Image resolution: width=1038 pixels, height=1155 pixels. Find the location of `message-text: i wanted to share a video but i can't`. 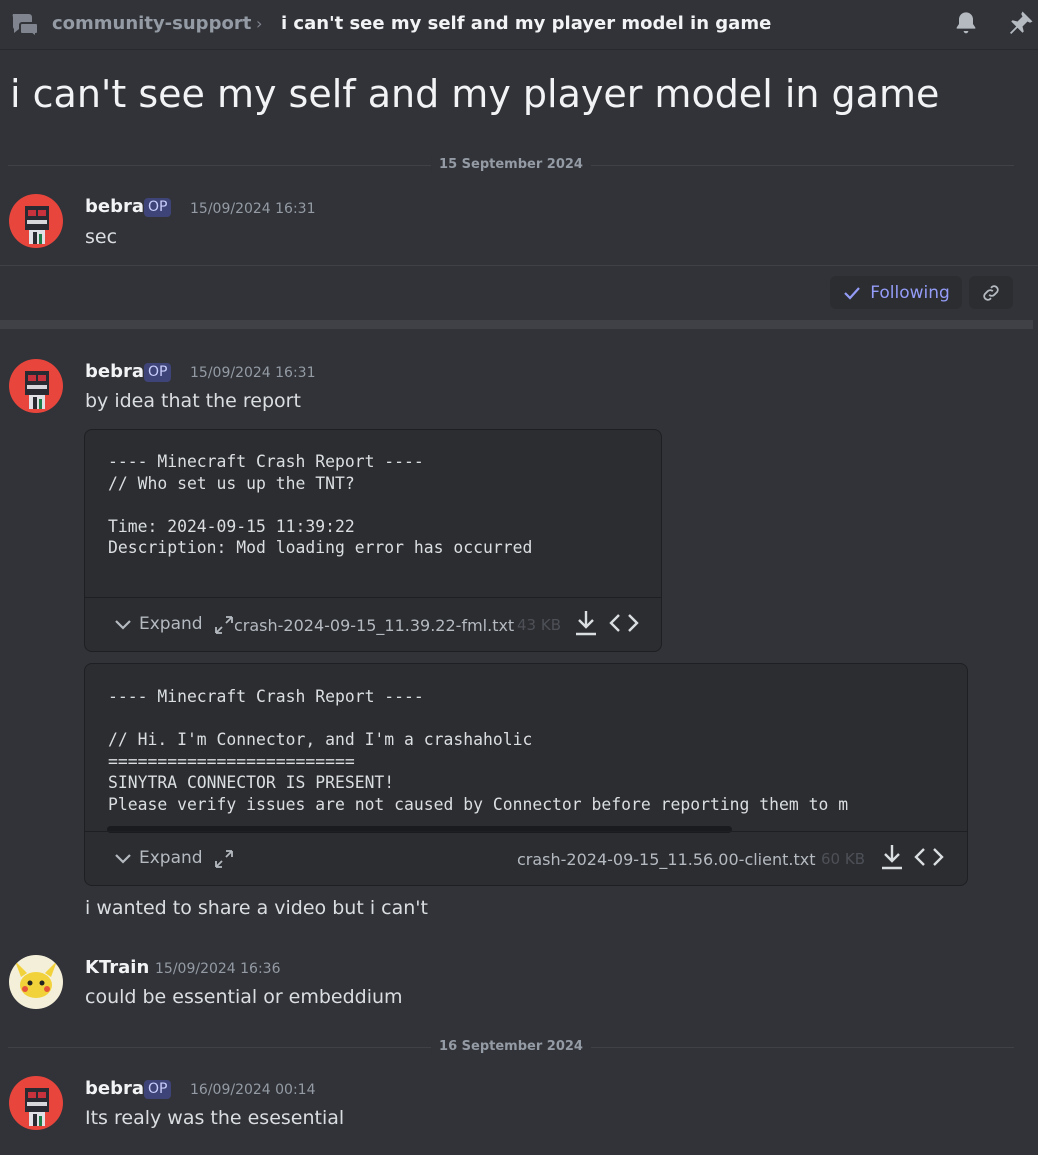

message-text: i wanted to share a video but i can't is located at coordinates (256, 908).